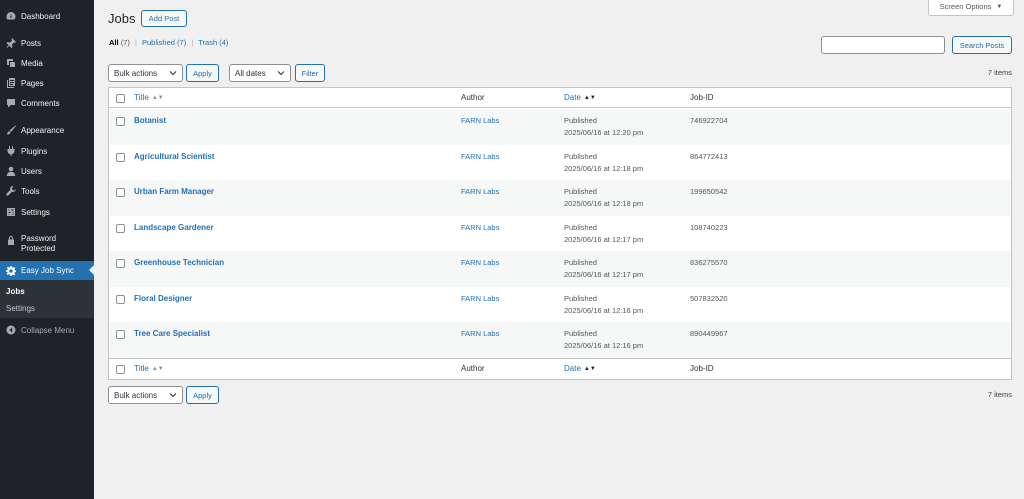 The height and width of the screenshot is (499, 1024). What do you see at coordinates (971, 8) in the screenshot?
I see `screen-options-button: Screen Options ▼` at bounding box center [971, 8].